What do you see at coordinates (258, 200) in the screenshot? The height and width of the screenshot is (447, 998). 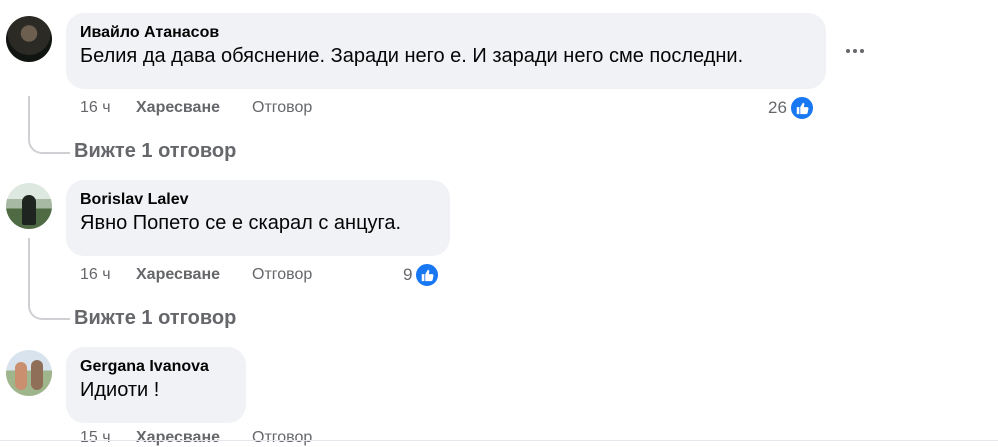 I see `comment-author: Borislav Lalev` at bounding box center [258, 200].